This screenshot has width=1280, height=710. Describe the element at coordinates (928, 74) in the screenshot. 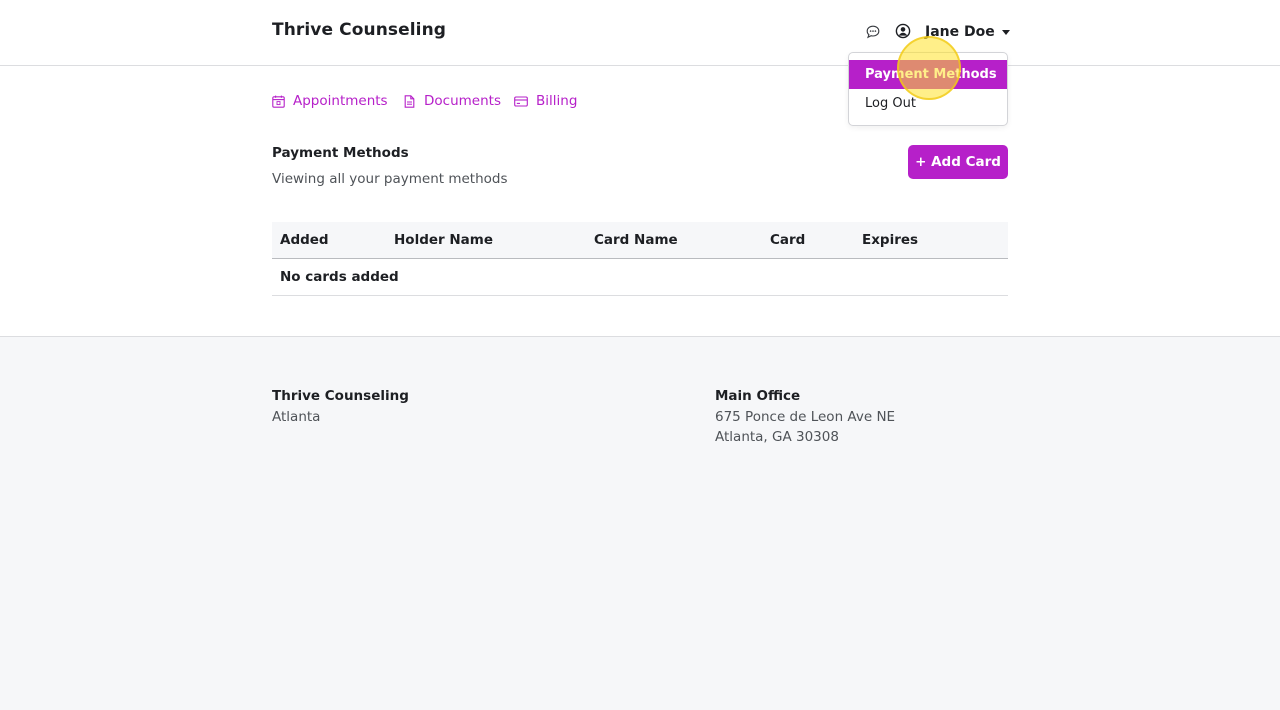

I see `dropdown-item-payment-methods: Payment Methods` at that location.